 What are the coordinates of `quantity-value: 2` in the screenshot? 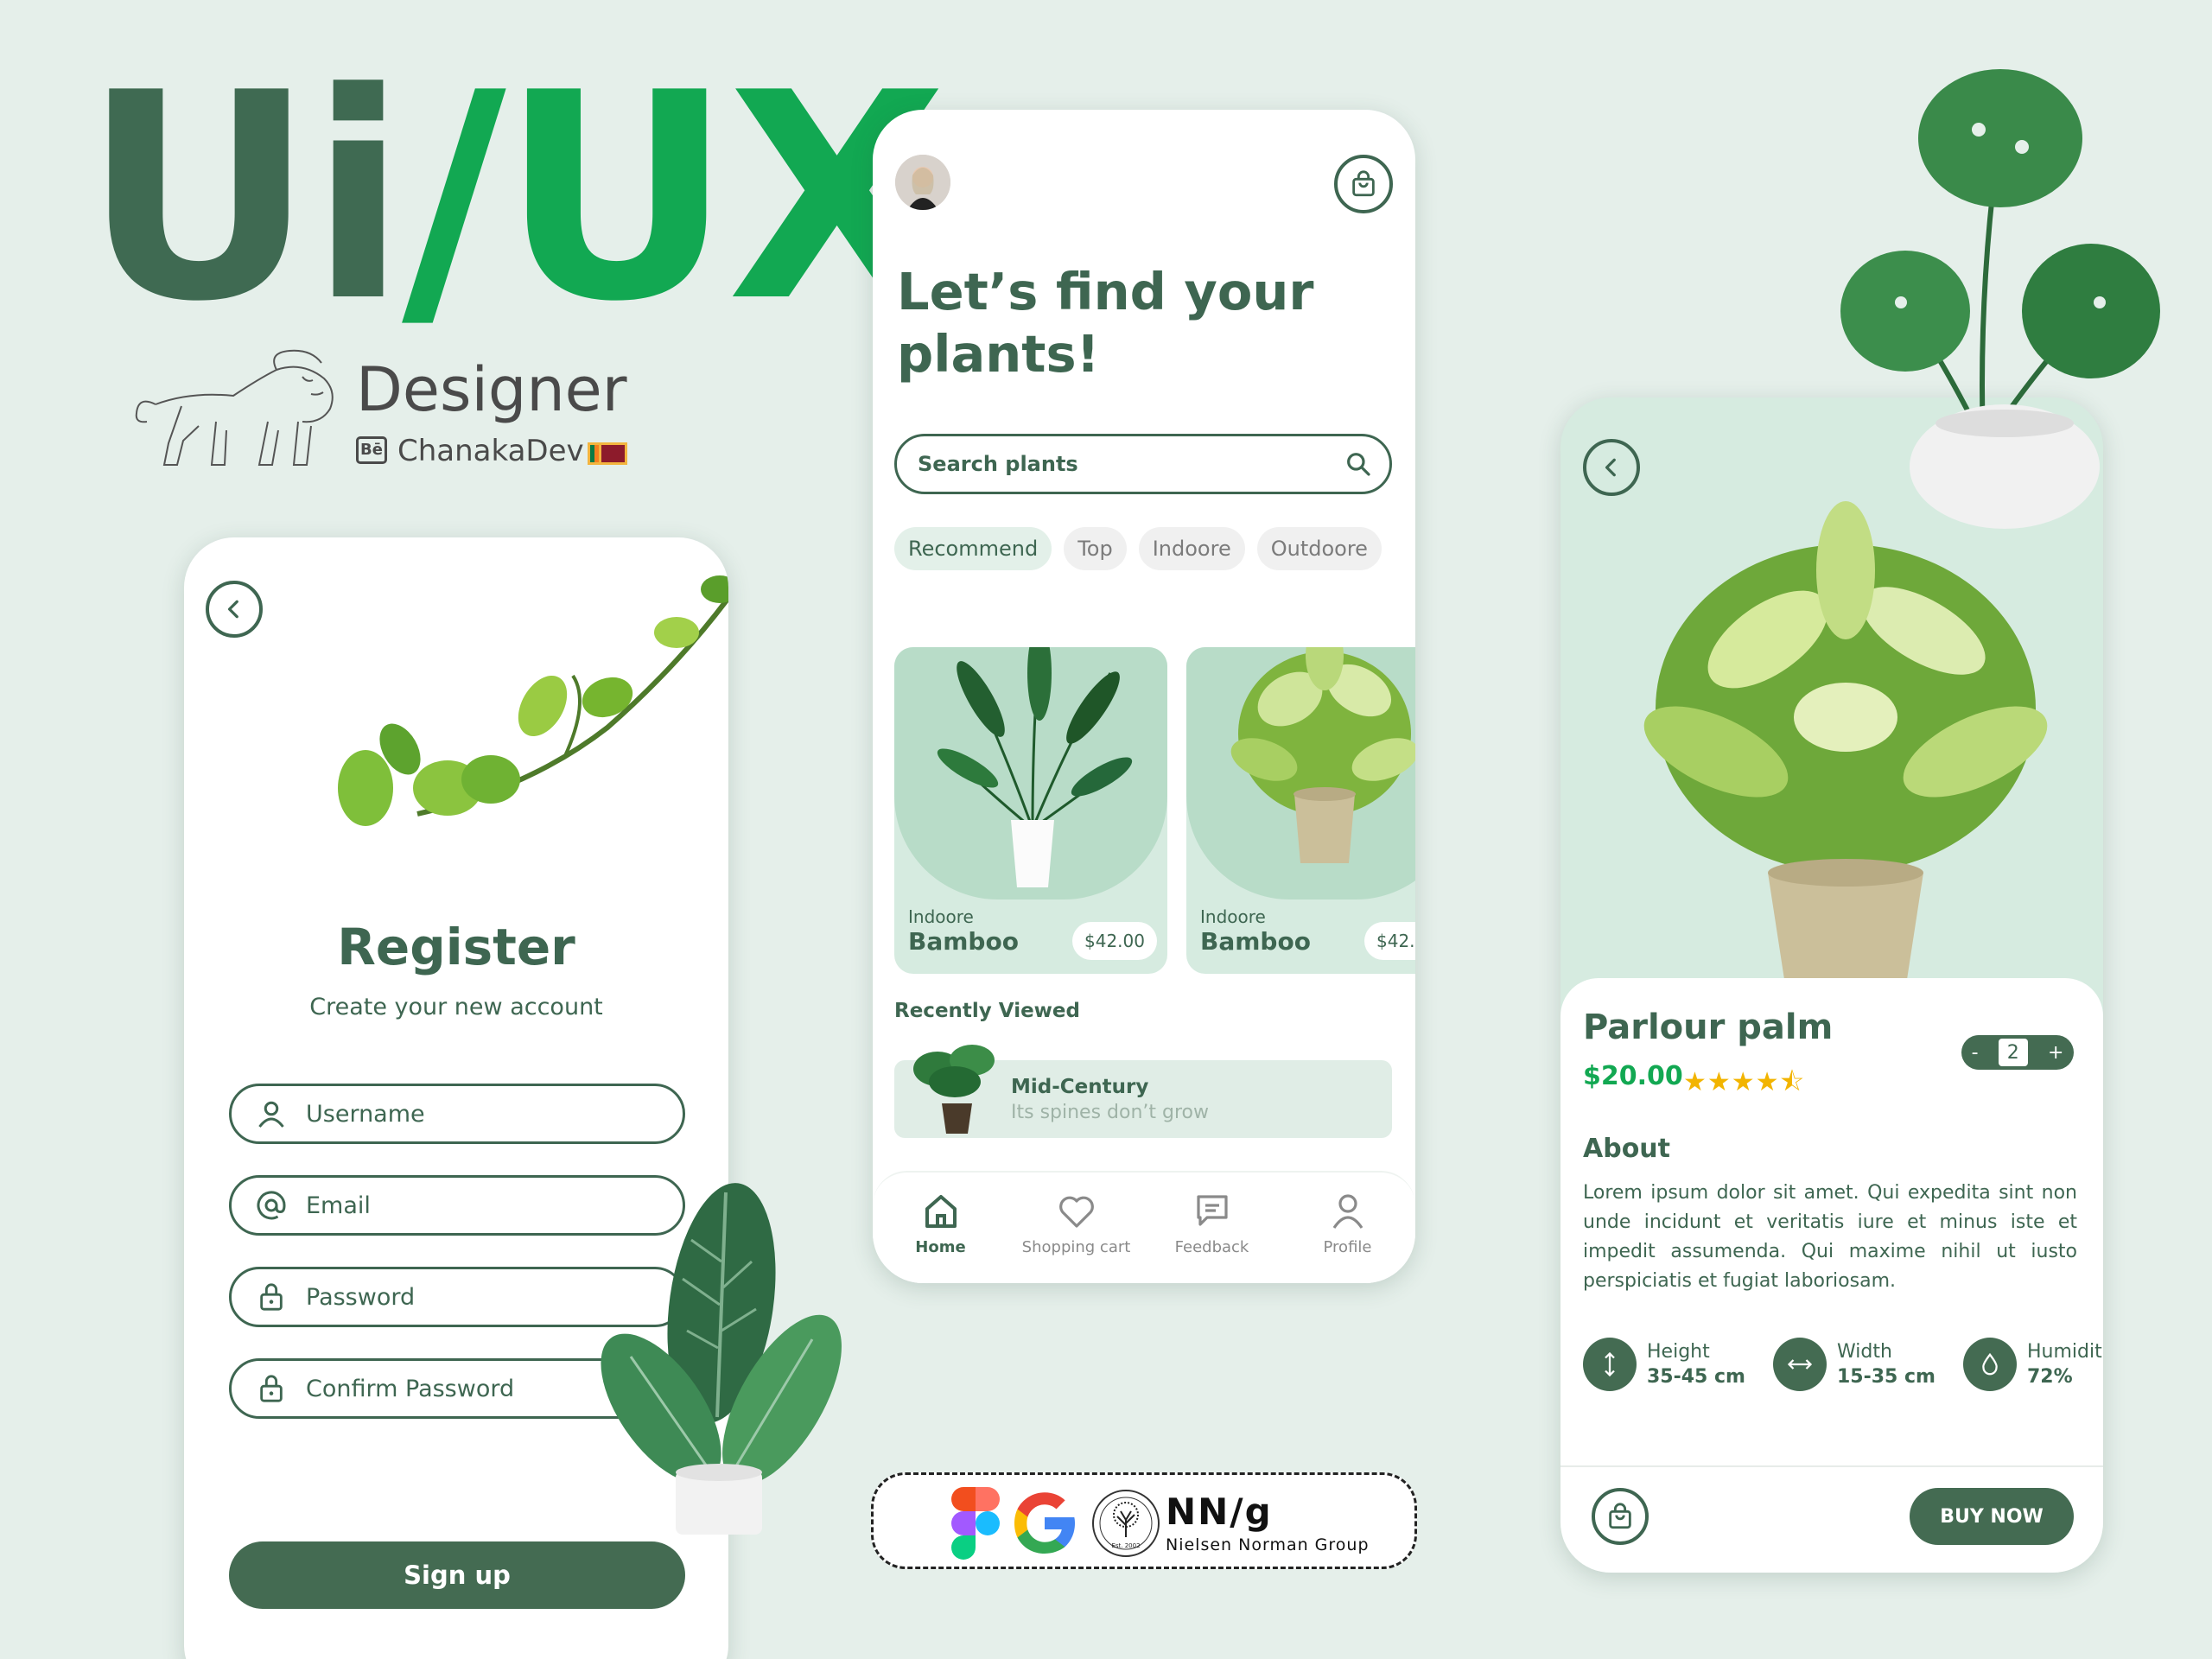 It's located at (2013, 1052).